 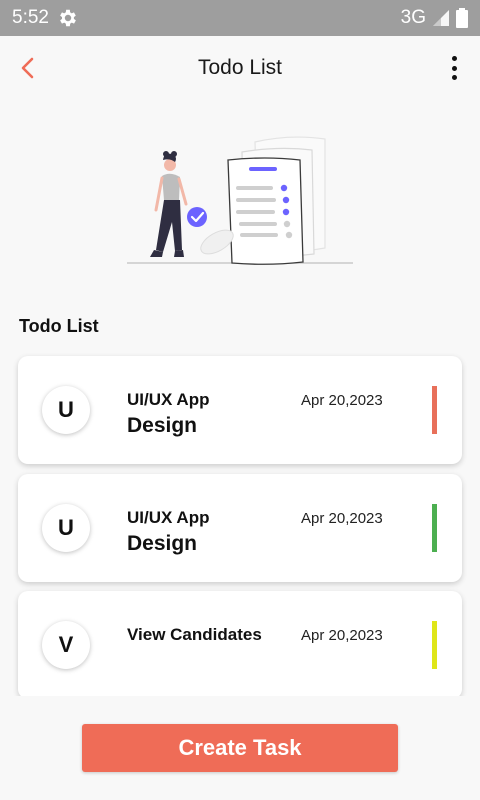 I want to click on create-task-button: Create Task, so click(x=240, y=748).